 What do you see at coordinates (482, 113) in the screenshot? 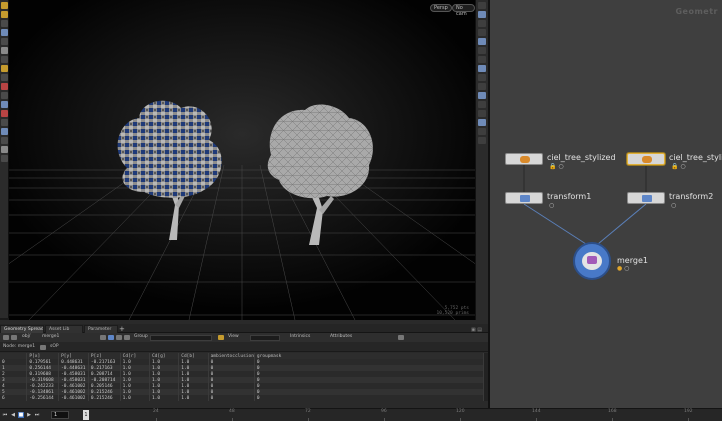
I see `grid-icon` at bounding box center [482, 113].